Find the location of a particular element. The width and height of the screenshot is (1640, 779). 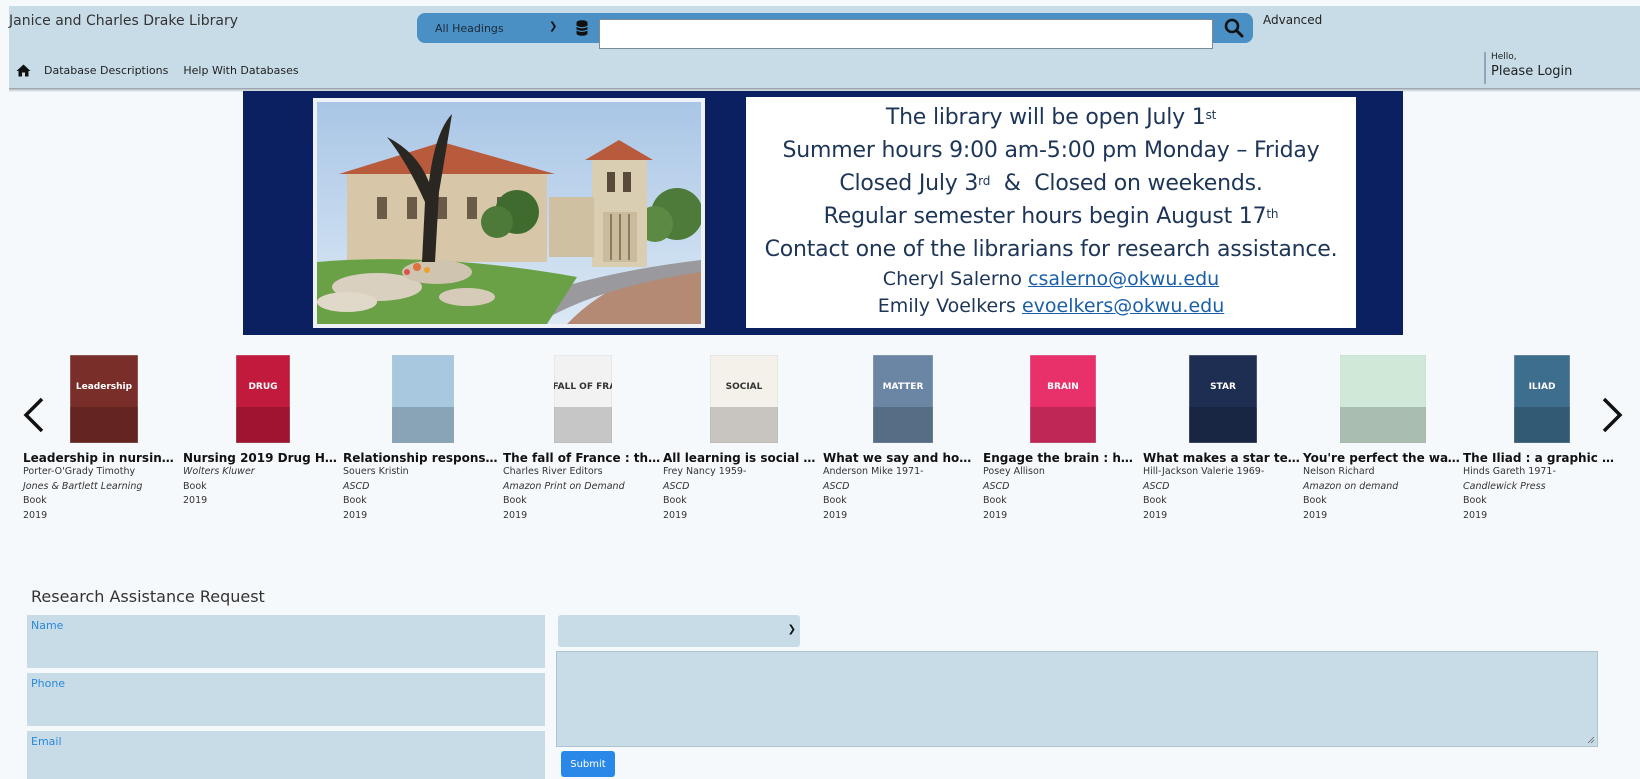

advanced-search-link: Advanced is located at coordinates (1292, 20).